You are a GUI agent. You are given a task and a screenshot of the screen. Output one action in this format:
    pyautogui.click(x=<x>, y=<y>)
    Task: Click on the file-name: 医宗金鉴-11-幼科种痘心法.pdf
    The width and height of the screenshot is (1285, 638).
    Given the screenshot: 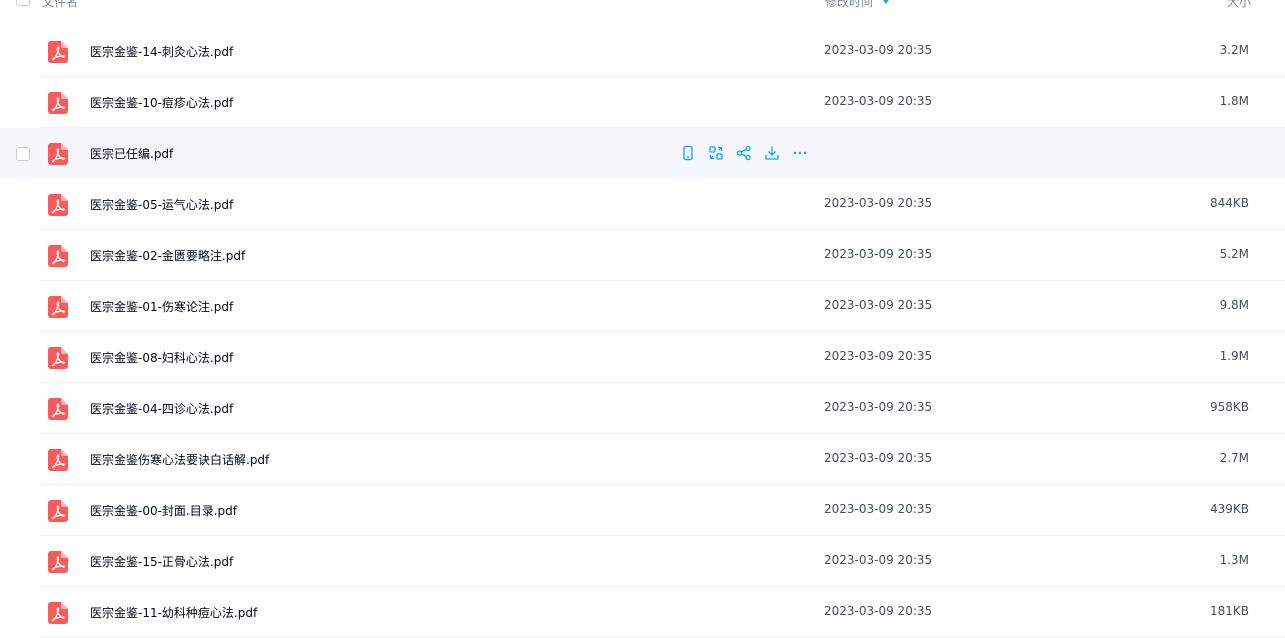 What is the action you would take?
    pyautogui.click(x=173, y=612)
    